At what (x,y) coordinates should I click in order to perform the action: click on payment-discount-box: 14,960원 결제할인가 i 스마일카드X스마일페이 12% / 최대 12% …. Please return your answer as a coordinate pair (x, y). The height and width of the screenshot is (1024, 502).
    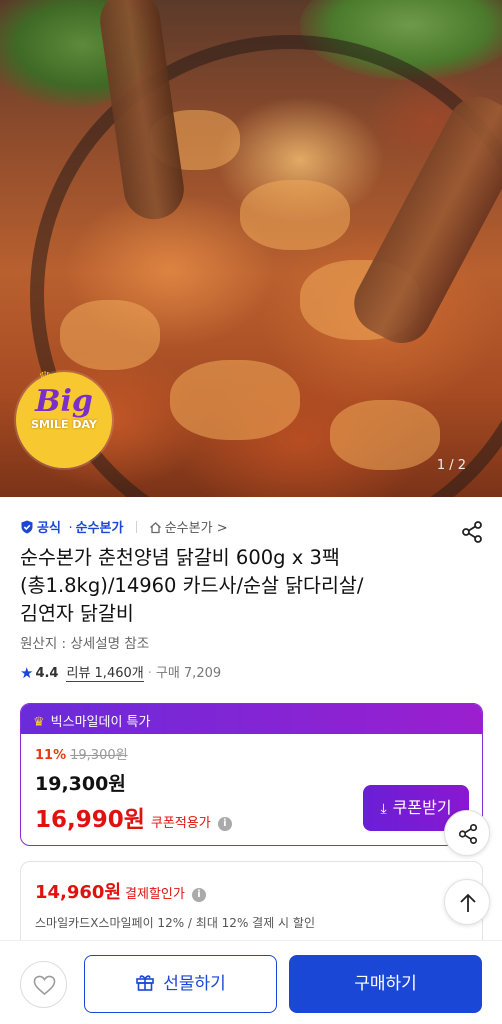
    Looking at the image, I should click on (251, 906).